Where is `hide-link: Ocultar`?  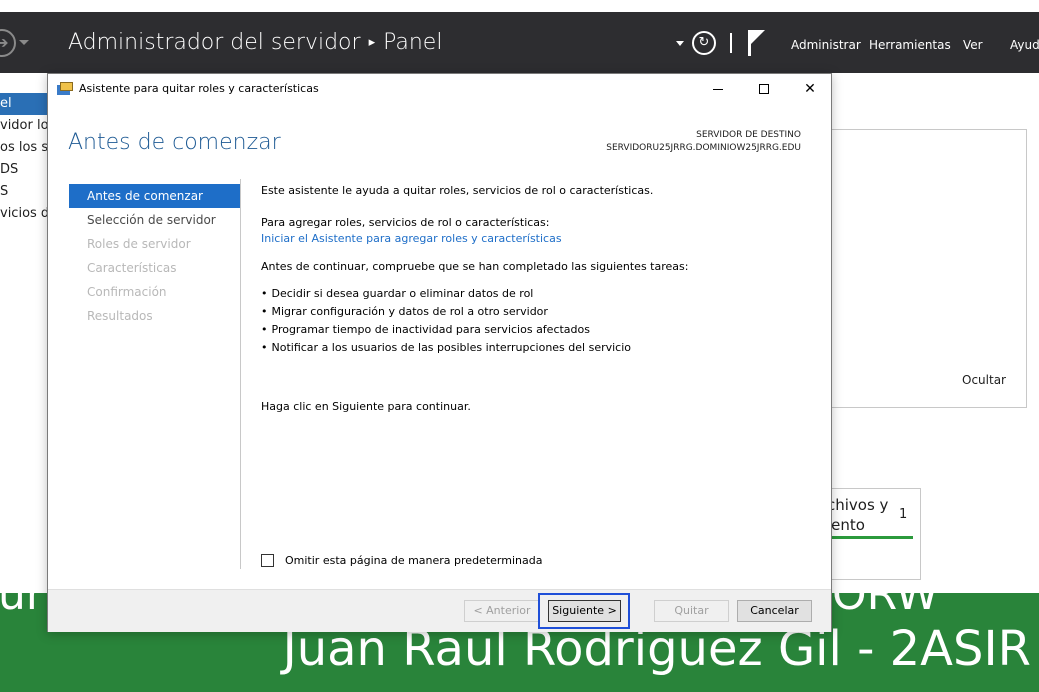
hide-link: Ocultar is located at coordinates (984, 380).